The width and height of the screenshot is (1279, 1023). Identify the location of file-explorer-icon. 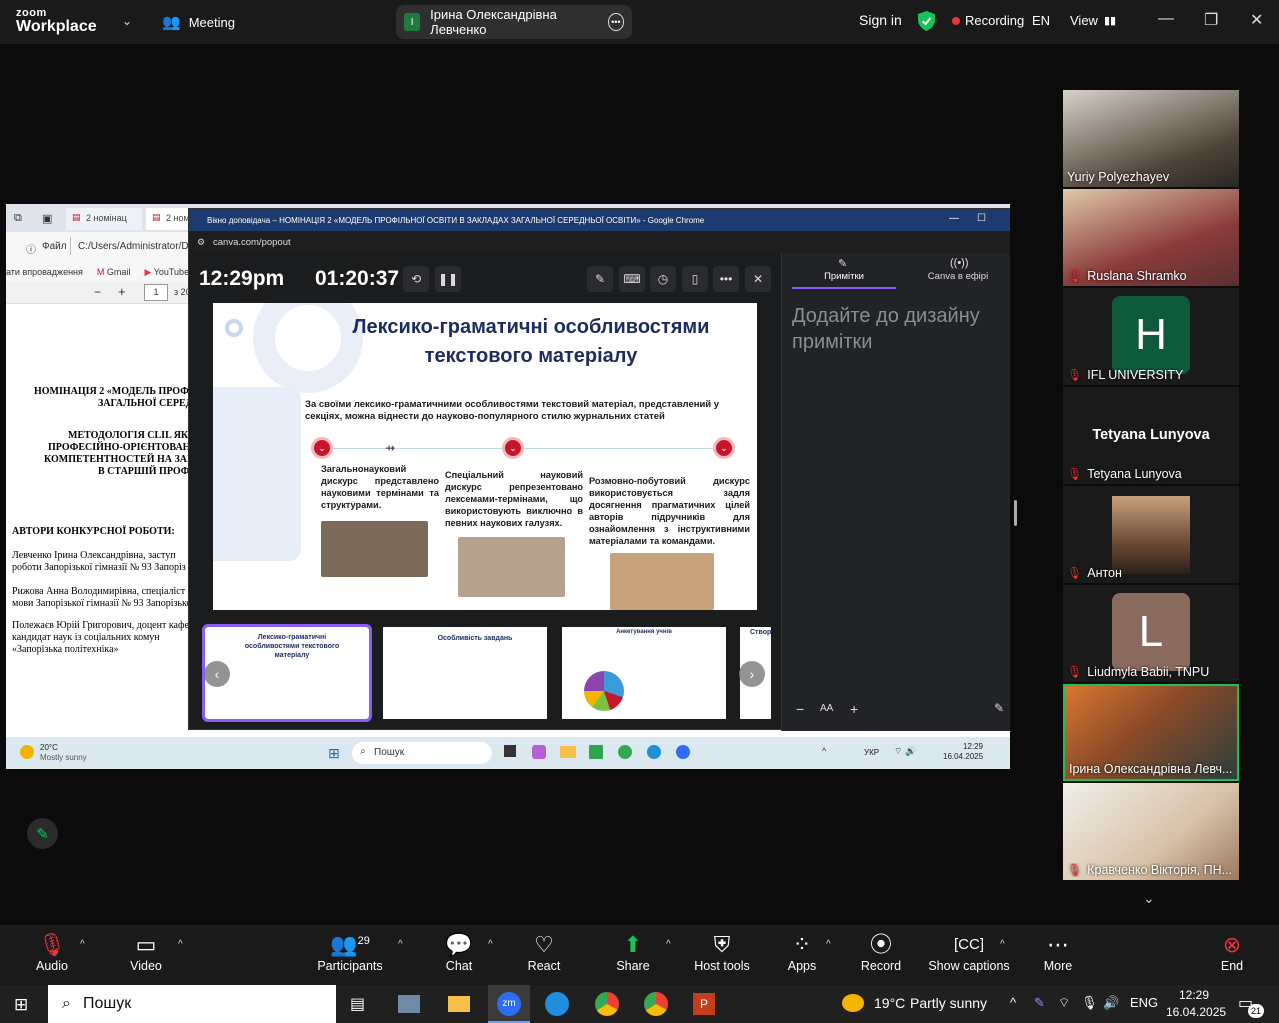
(459, 1004).